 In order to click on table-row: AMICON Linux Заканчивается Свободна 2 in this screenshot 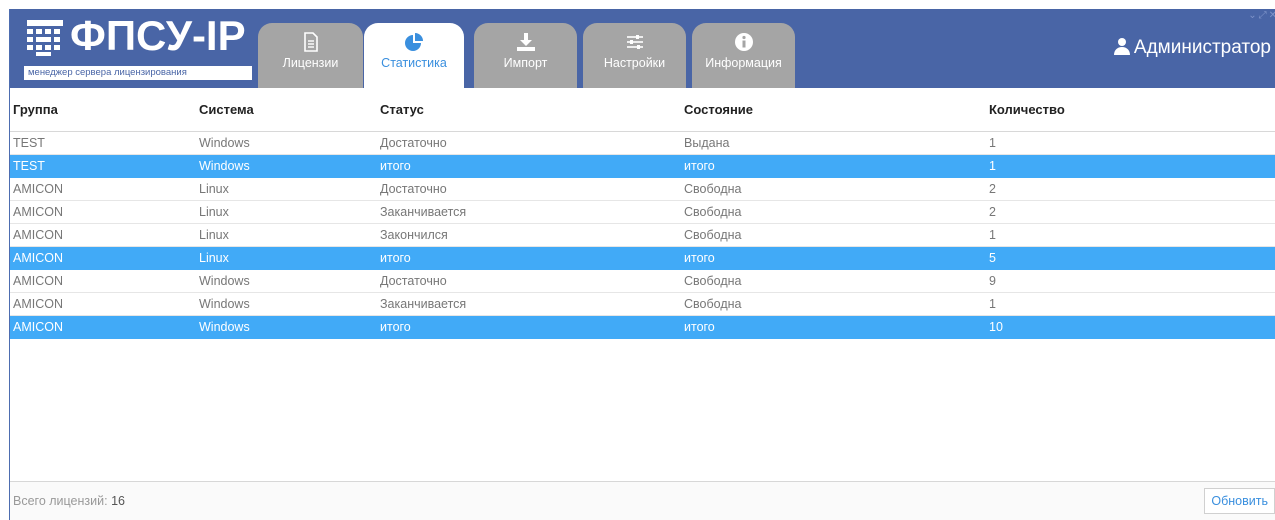, I will do `click(642, 212)`.